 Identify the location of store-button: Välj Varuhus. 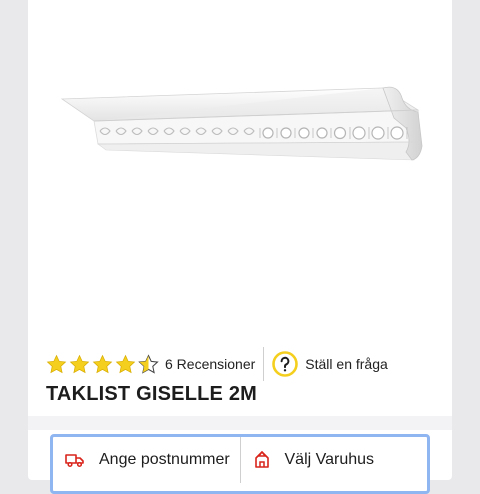
(333, 460).